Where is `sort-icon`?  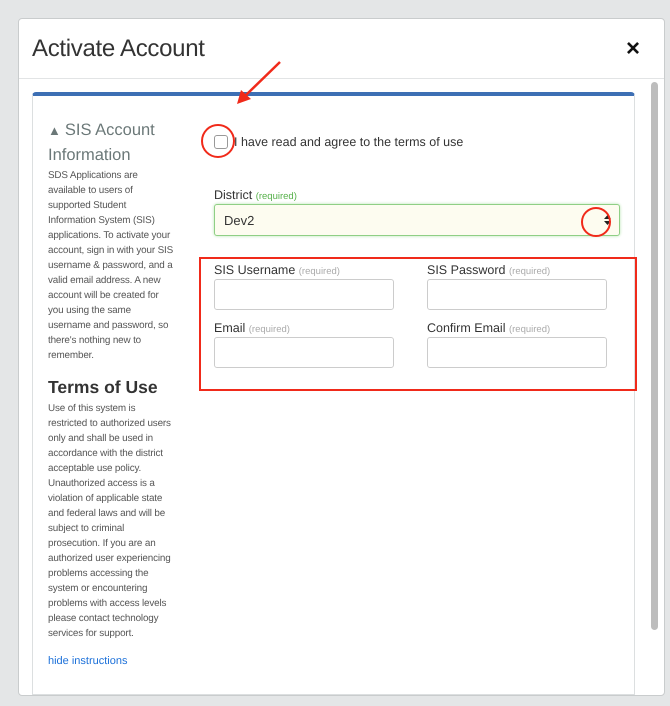 sort-icon is located at coordinates (607, 220).